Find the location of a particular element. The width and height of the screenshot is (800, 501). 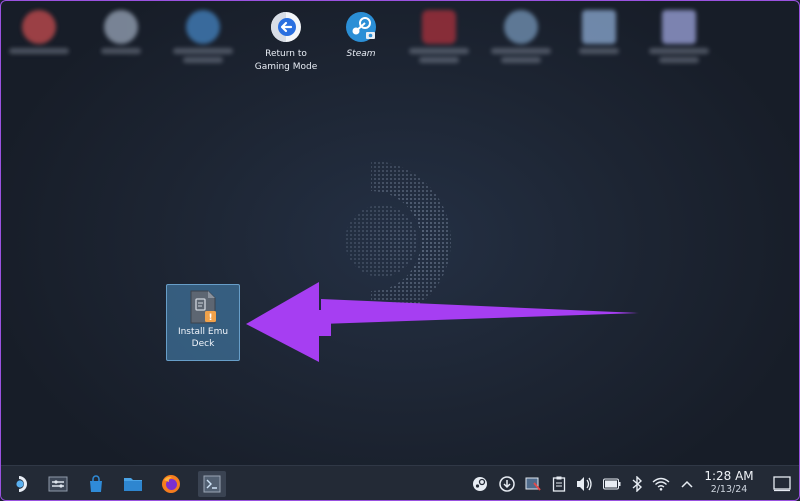

folder-icon is located at coordinates (133, 484).